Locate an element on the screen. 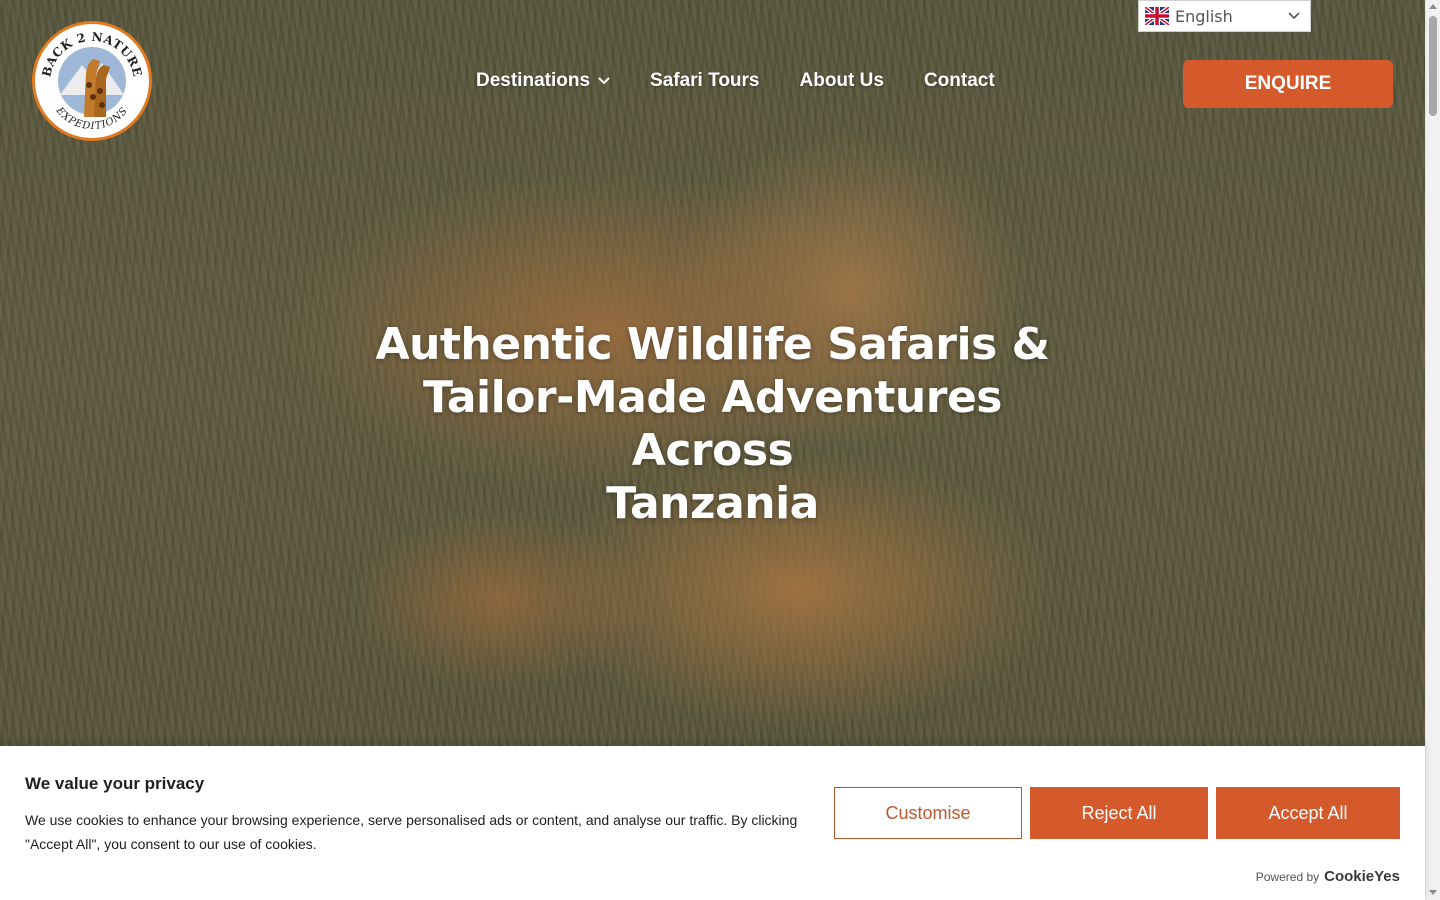 The height and width of the screenshot is (900, 1440). reject-all-button: Reject All is located at coordinates (1119, 813).